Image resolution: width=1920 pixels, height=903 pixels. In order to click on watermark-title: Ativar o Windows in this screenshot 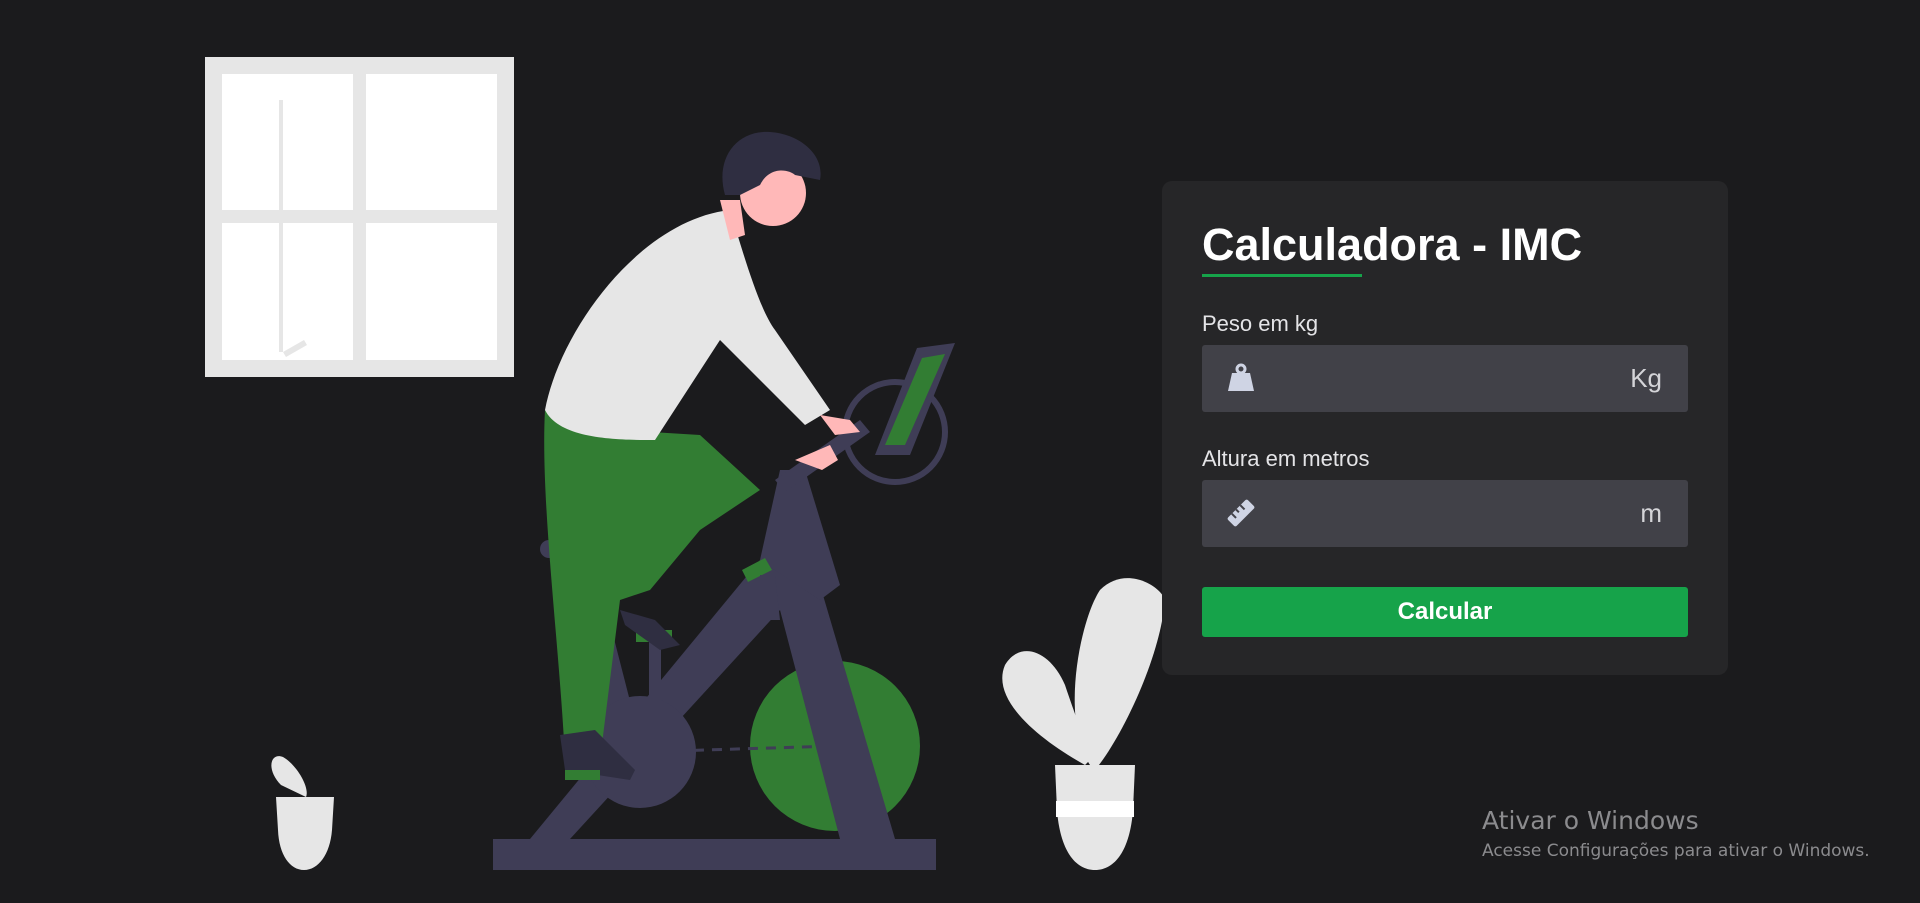, I will do `click(1590, 820)`.